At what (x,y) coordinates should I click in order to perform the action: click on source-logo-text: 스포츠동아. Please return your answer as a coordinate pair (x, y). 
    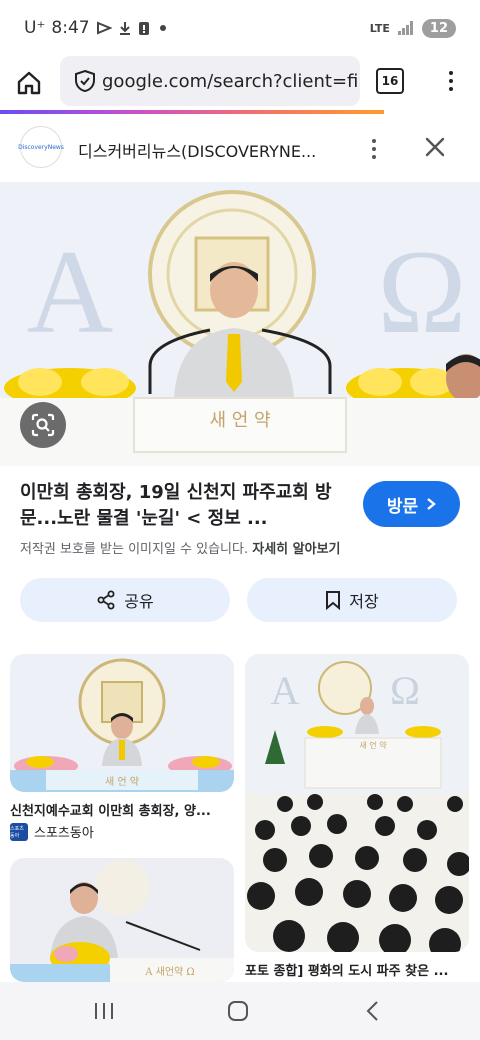
    Looking at the image, I should click on (17, 832).